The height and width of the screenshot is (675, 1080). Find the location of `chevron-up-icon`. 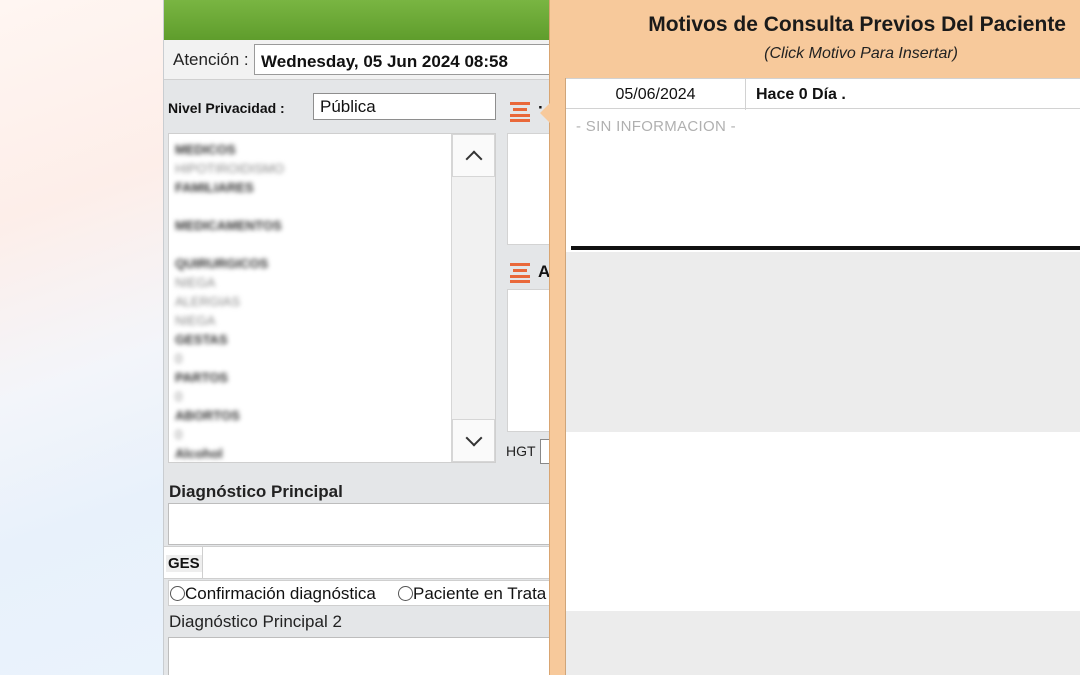

chevron-up-icon is located at coordinates (473, 158).